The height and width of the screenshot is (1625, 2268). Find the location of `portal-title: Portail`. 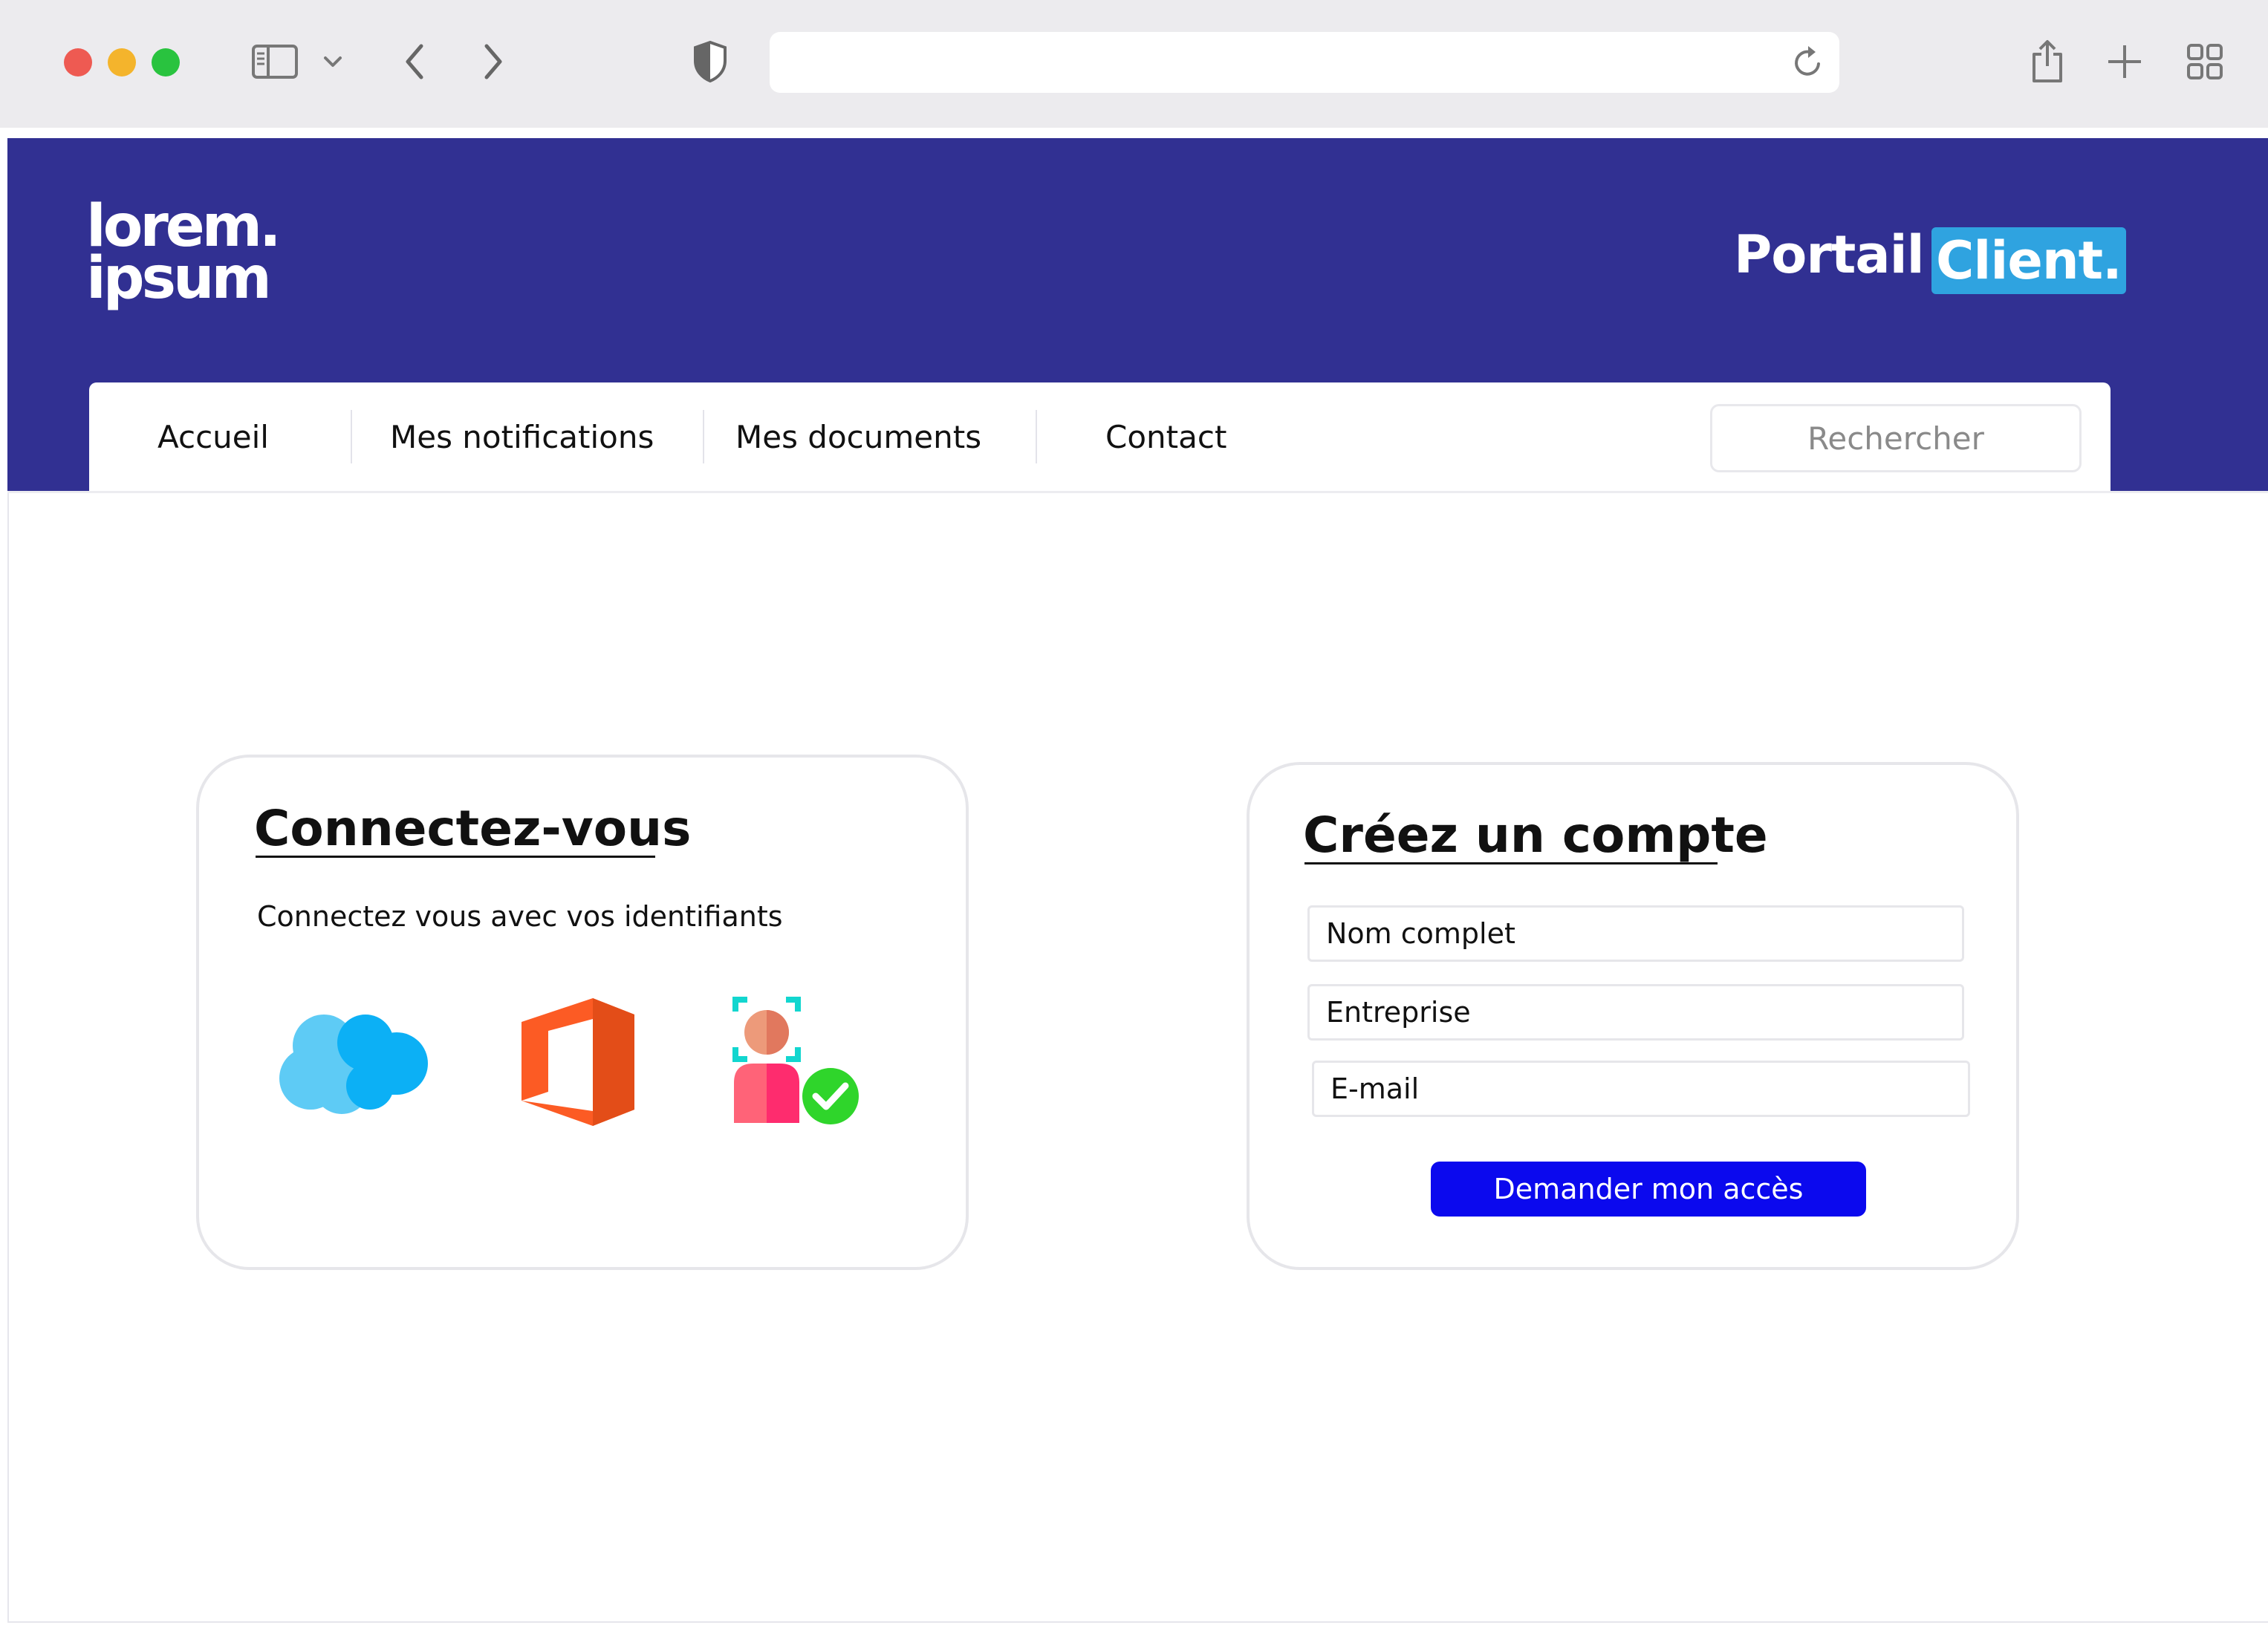

portal-title: Portail is located at coordinates (1829, 254).